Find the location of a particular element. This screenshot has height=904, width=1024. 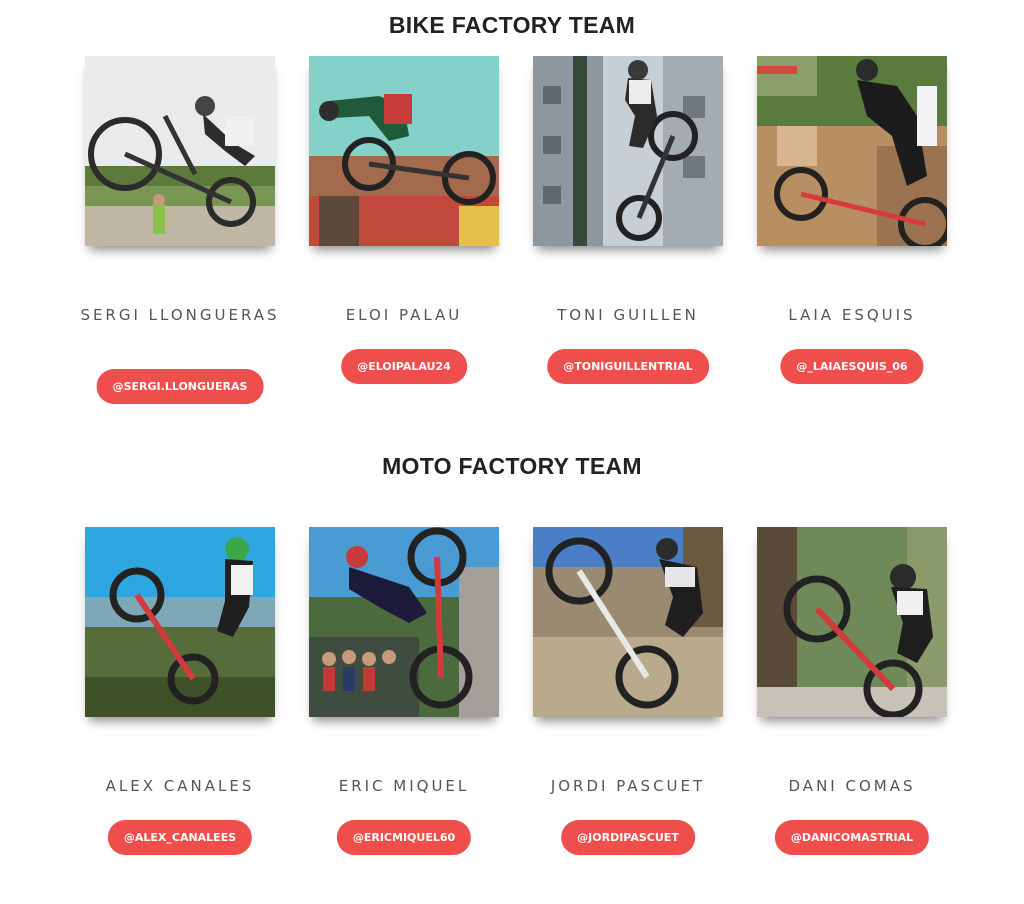

team-member-card: LAIA ESQUIS @_LAIAESQUIS_06 is located at coordinates (852, 220).